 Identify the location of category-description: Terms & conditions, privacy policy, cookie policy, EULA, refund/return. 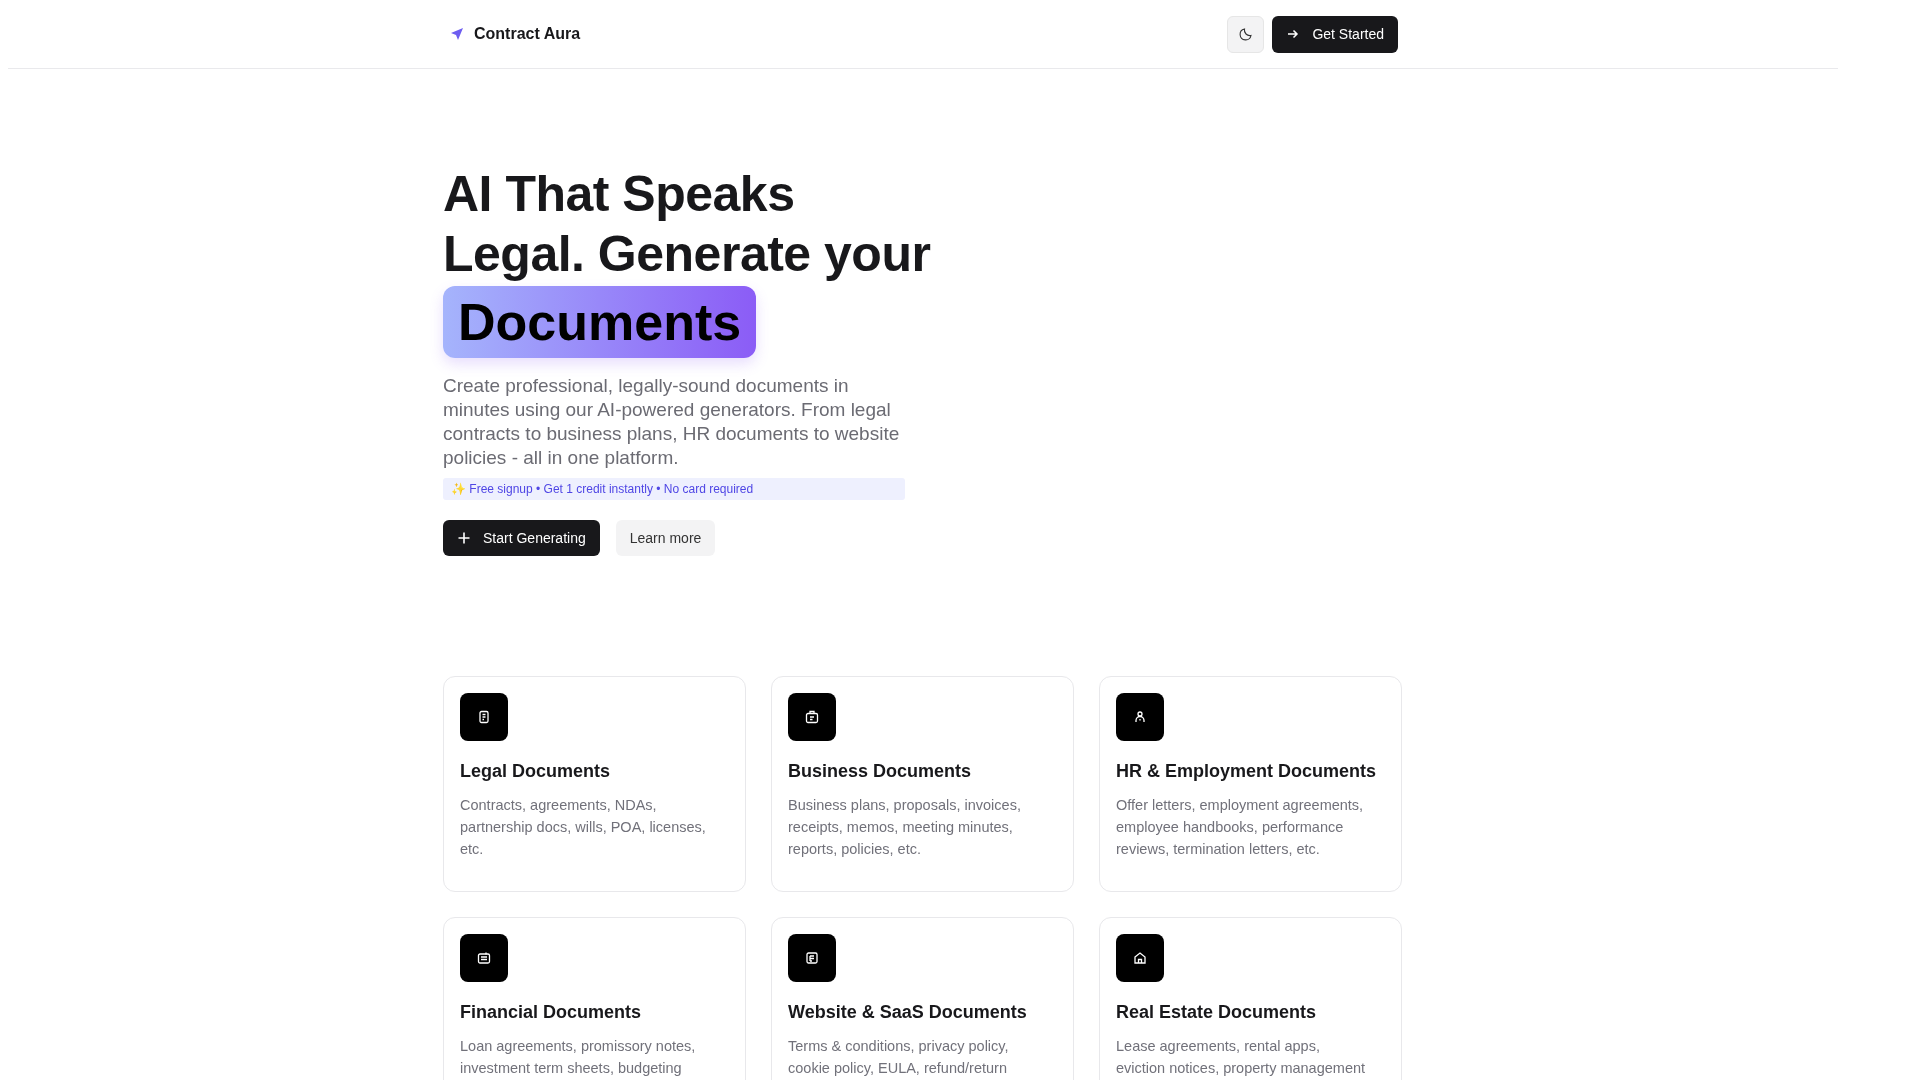
(899, 1057).